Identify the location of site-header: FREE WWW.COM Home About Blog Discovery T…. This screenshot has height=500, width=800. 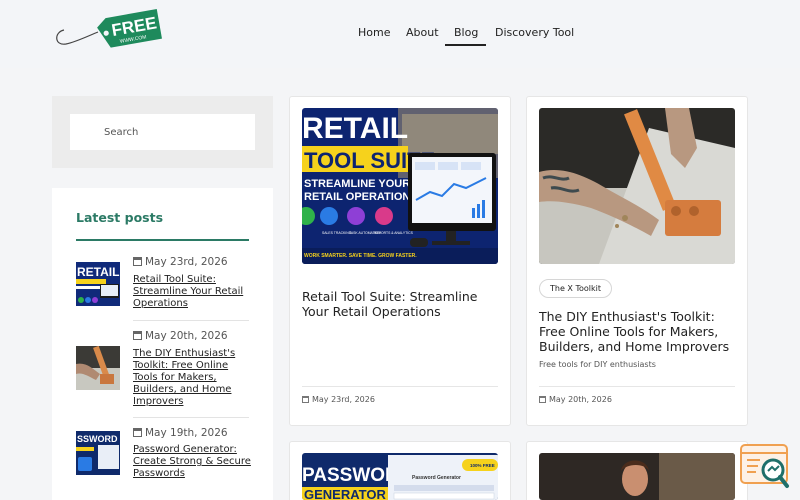
(400, 34).